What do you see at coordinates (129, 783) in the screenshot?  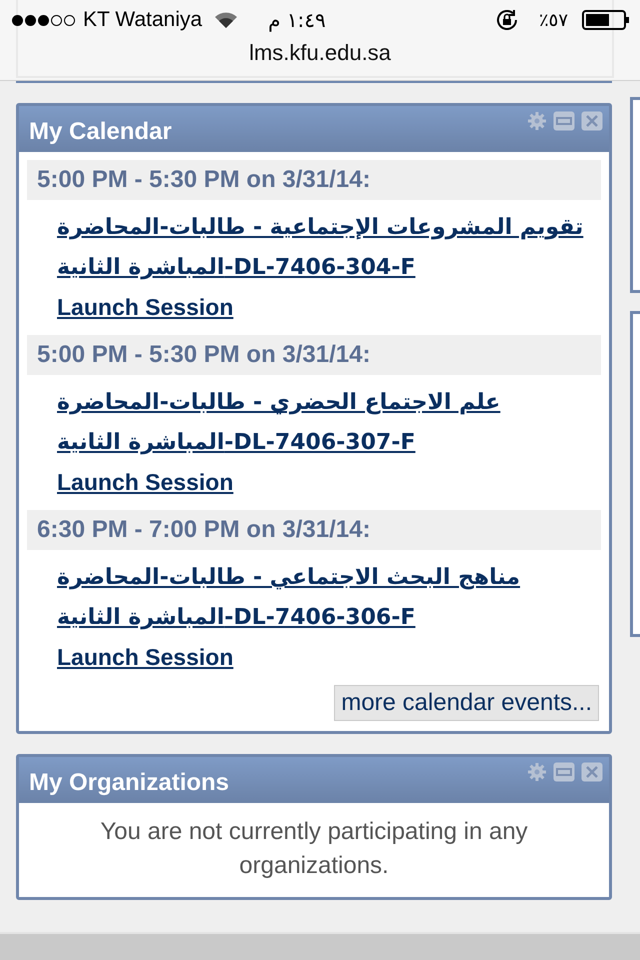 I see `panel-title: My Organizations` at bounding box center [129, 783].